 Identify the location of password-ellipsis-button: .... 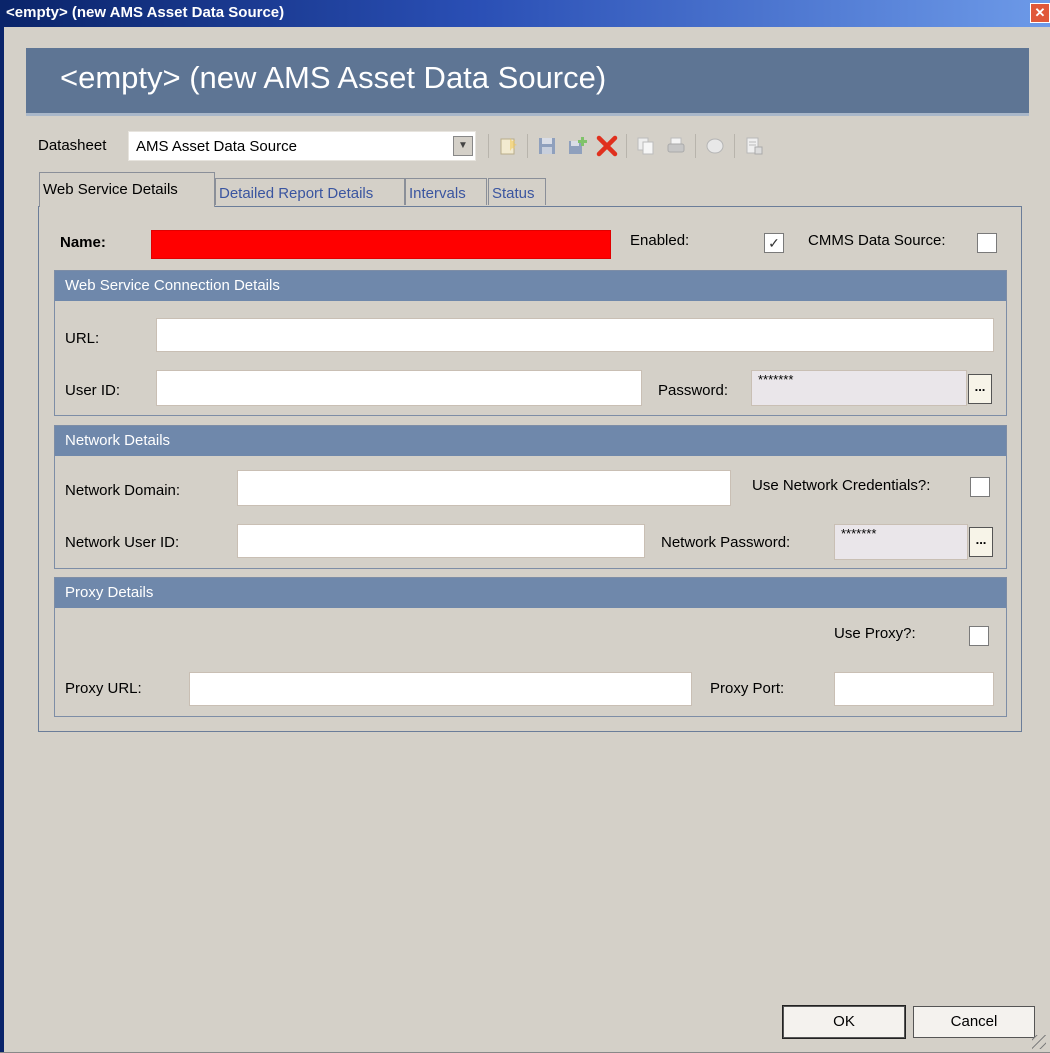
(980, 389).